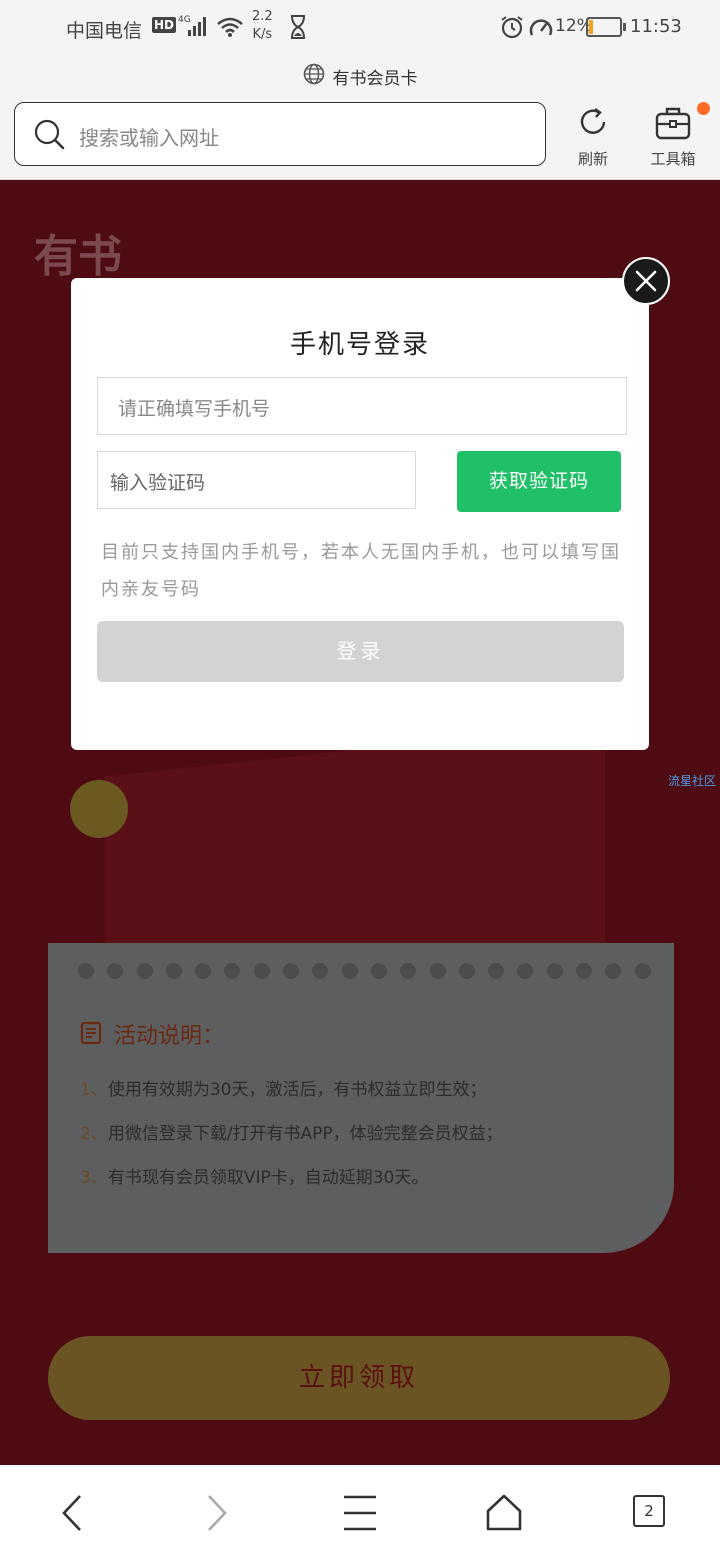  Describe the element at coordinates (50, 137) in the screenshot. I see `search-icon` at that location.